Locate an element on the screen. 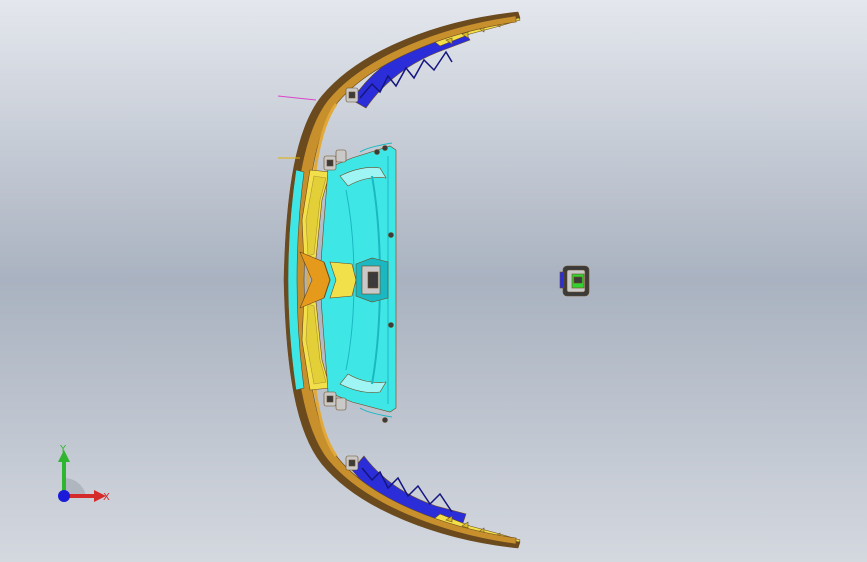 The width and height of the screenshot is (867, 562). mount-clip-lower-outer is located at coordinates (352, 463).